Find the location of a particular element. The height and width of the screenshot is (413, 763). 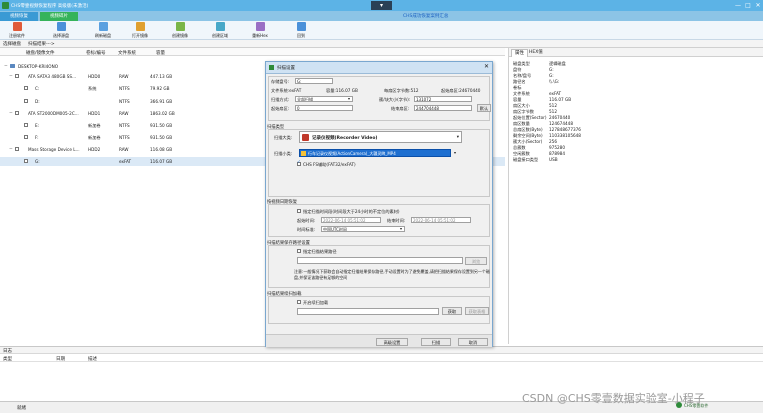

scan-category-select: 记录仪视频(Recorder Video) ▾ is located at coordinates (380, 137).